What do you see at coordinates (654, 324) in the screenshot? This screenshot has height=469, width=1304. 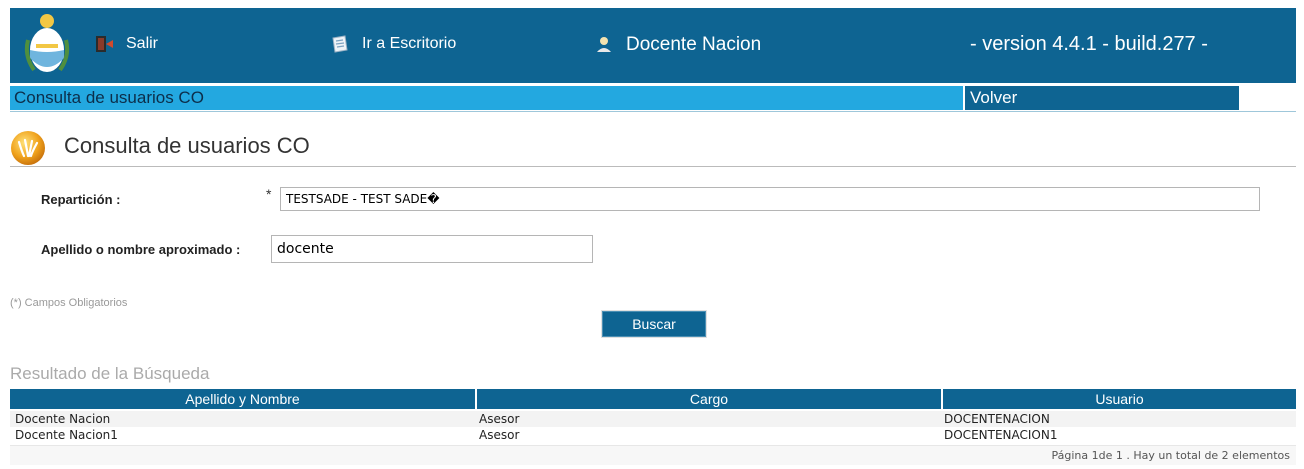 I see `buscar-button: Buscar` at bounding box center [654, 324].